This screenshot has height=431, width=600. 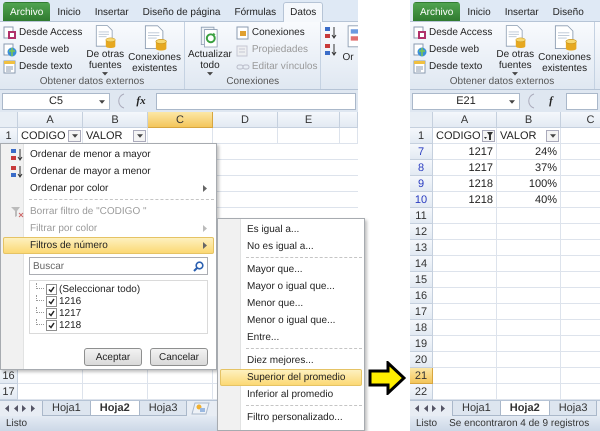 What do you see at coordinates (108, 171) in the screenshot?
I see `menu-item: Ordenar de mayor a menor` at bounding box center [108, 171].